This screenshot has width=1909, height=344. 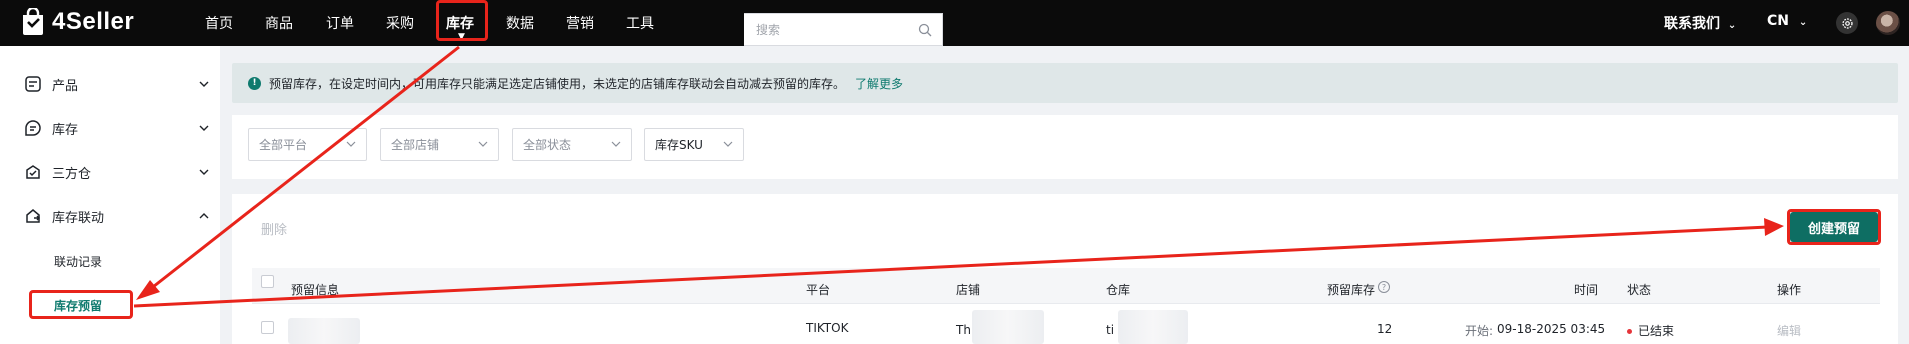 What do you see at coordinates (818, 290) in the screenshot?
I see `column-header-platform: 平台` at bounding box center [818, 290].